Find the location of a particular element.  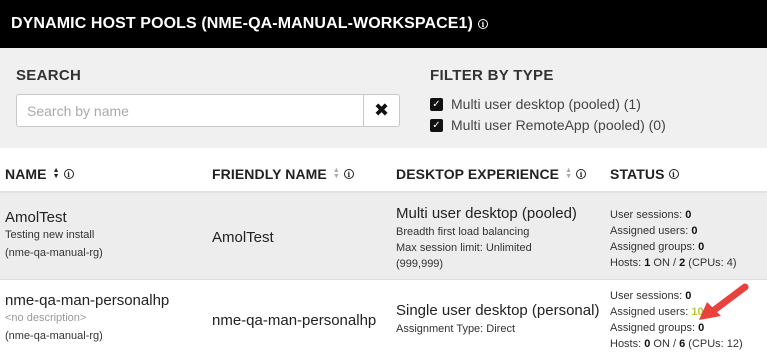

column-header-friendly-name: FRIENDLY NAME ▲ ▼ i is located at coordinates (283, 174).